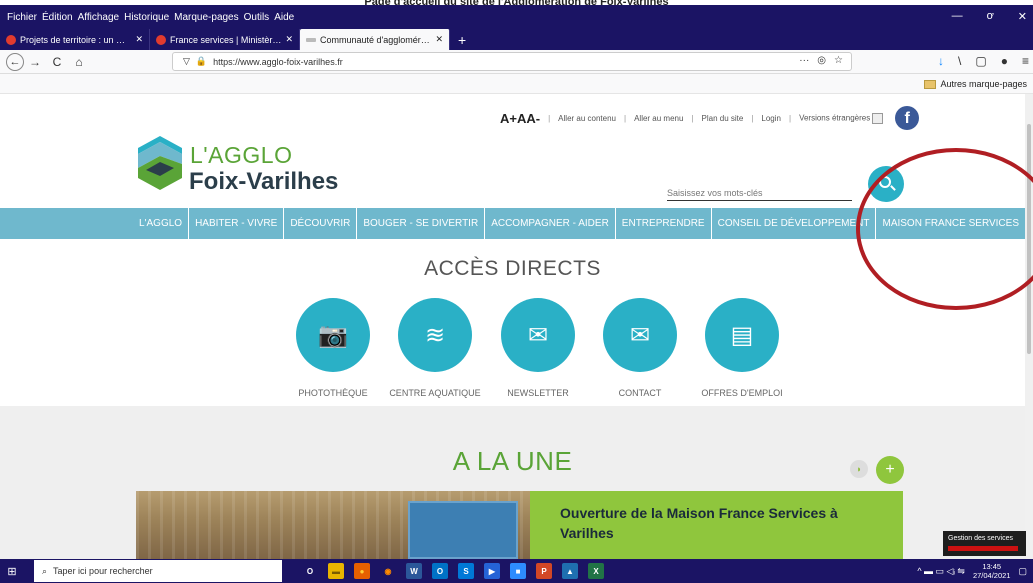 The height and width of the screenshot is (583, 1033). What do you see at coordinates (375, 39) in the screenshot?
I see `tab-agglomeration: Communauté d'agglomération ✕` at bounding box center [375, 39].